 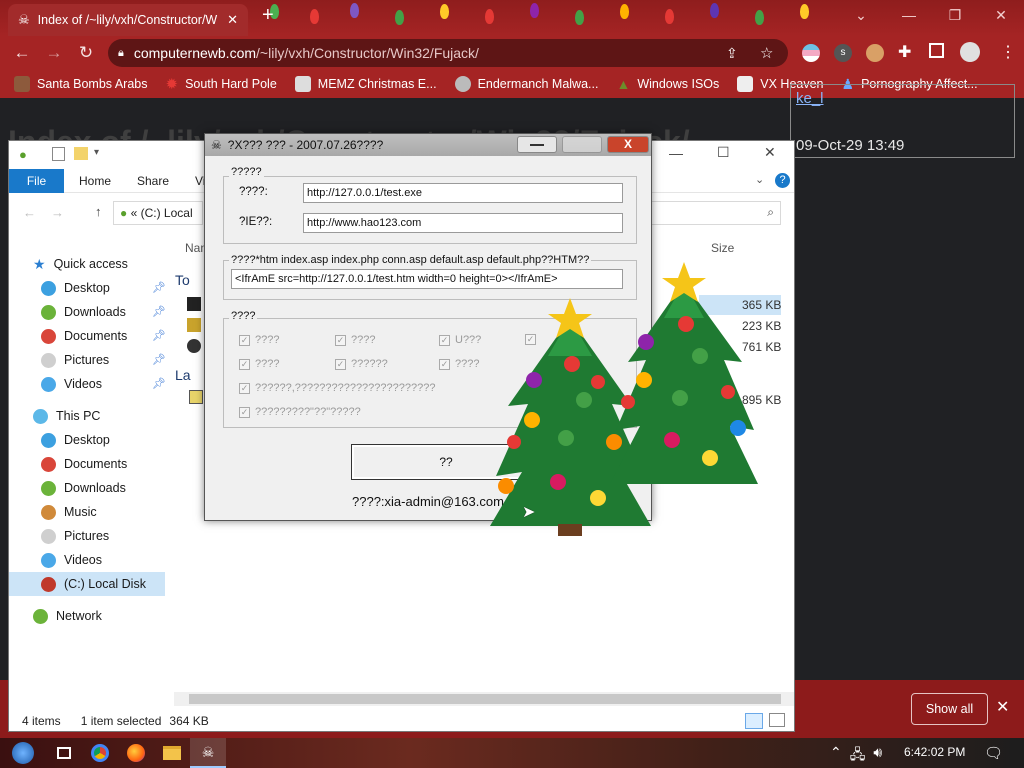 I want to click on avatar-extension-icon, so click(x=875, y=53).